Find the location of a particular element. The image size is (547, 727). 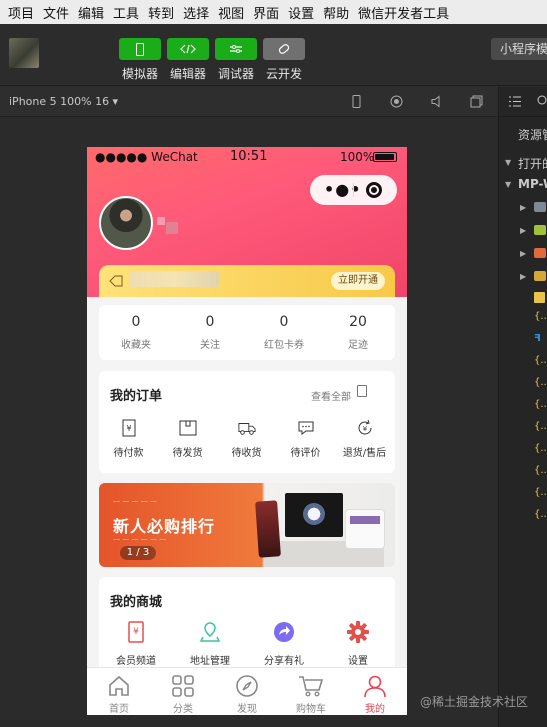

menu-item-tools: 工具 is located at coordinates (126, 12).